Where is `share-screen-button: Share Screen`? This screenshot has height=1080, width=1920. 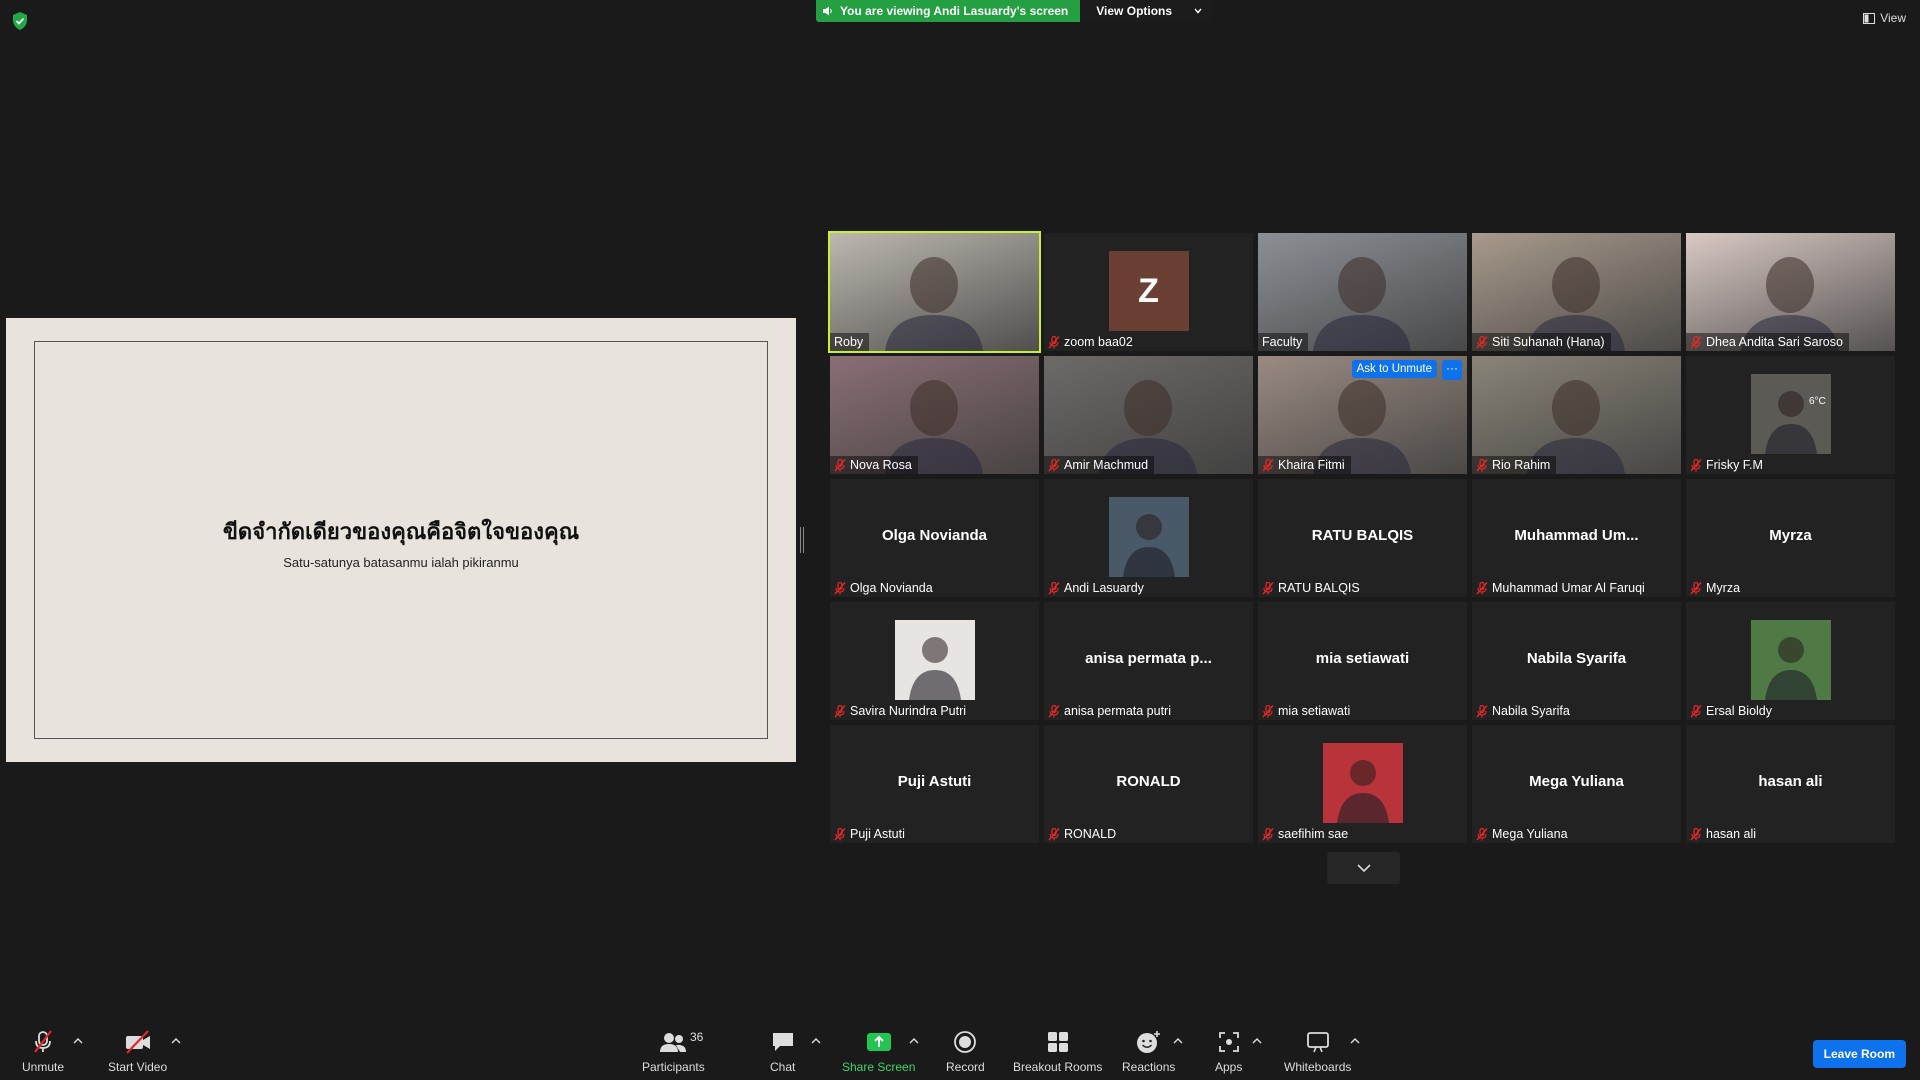
share-screen-button: Share Screen is located at coordinates (878, 1052).